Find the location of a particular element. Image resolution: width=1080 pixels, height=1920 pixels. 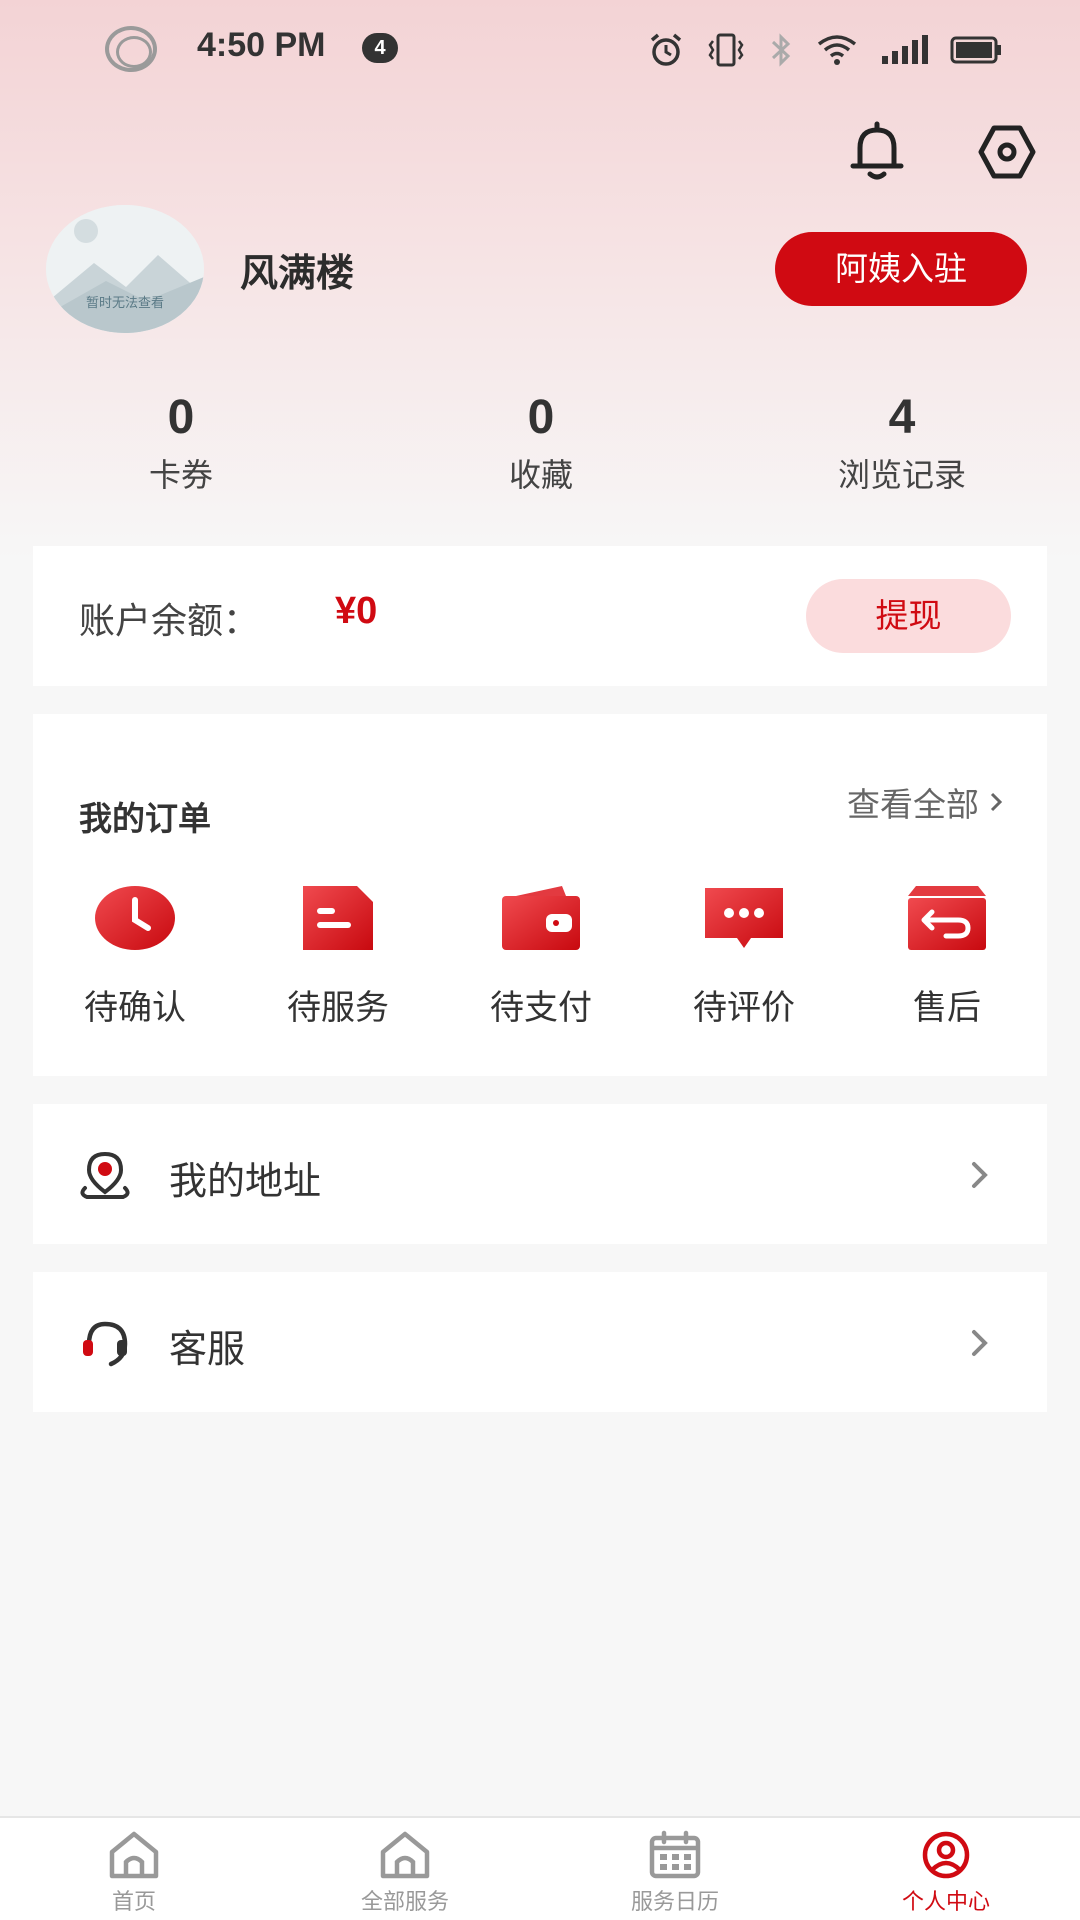

image-placeholder-icon is located at coordinates (125, 269).